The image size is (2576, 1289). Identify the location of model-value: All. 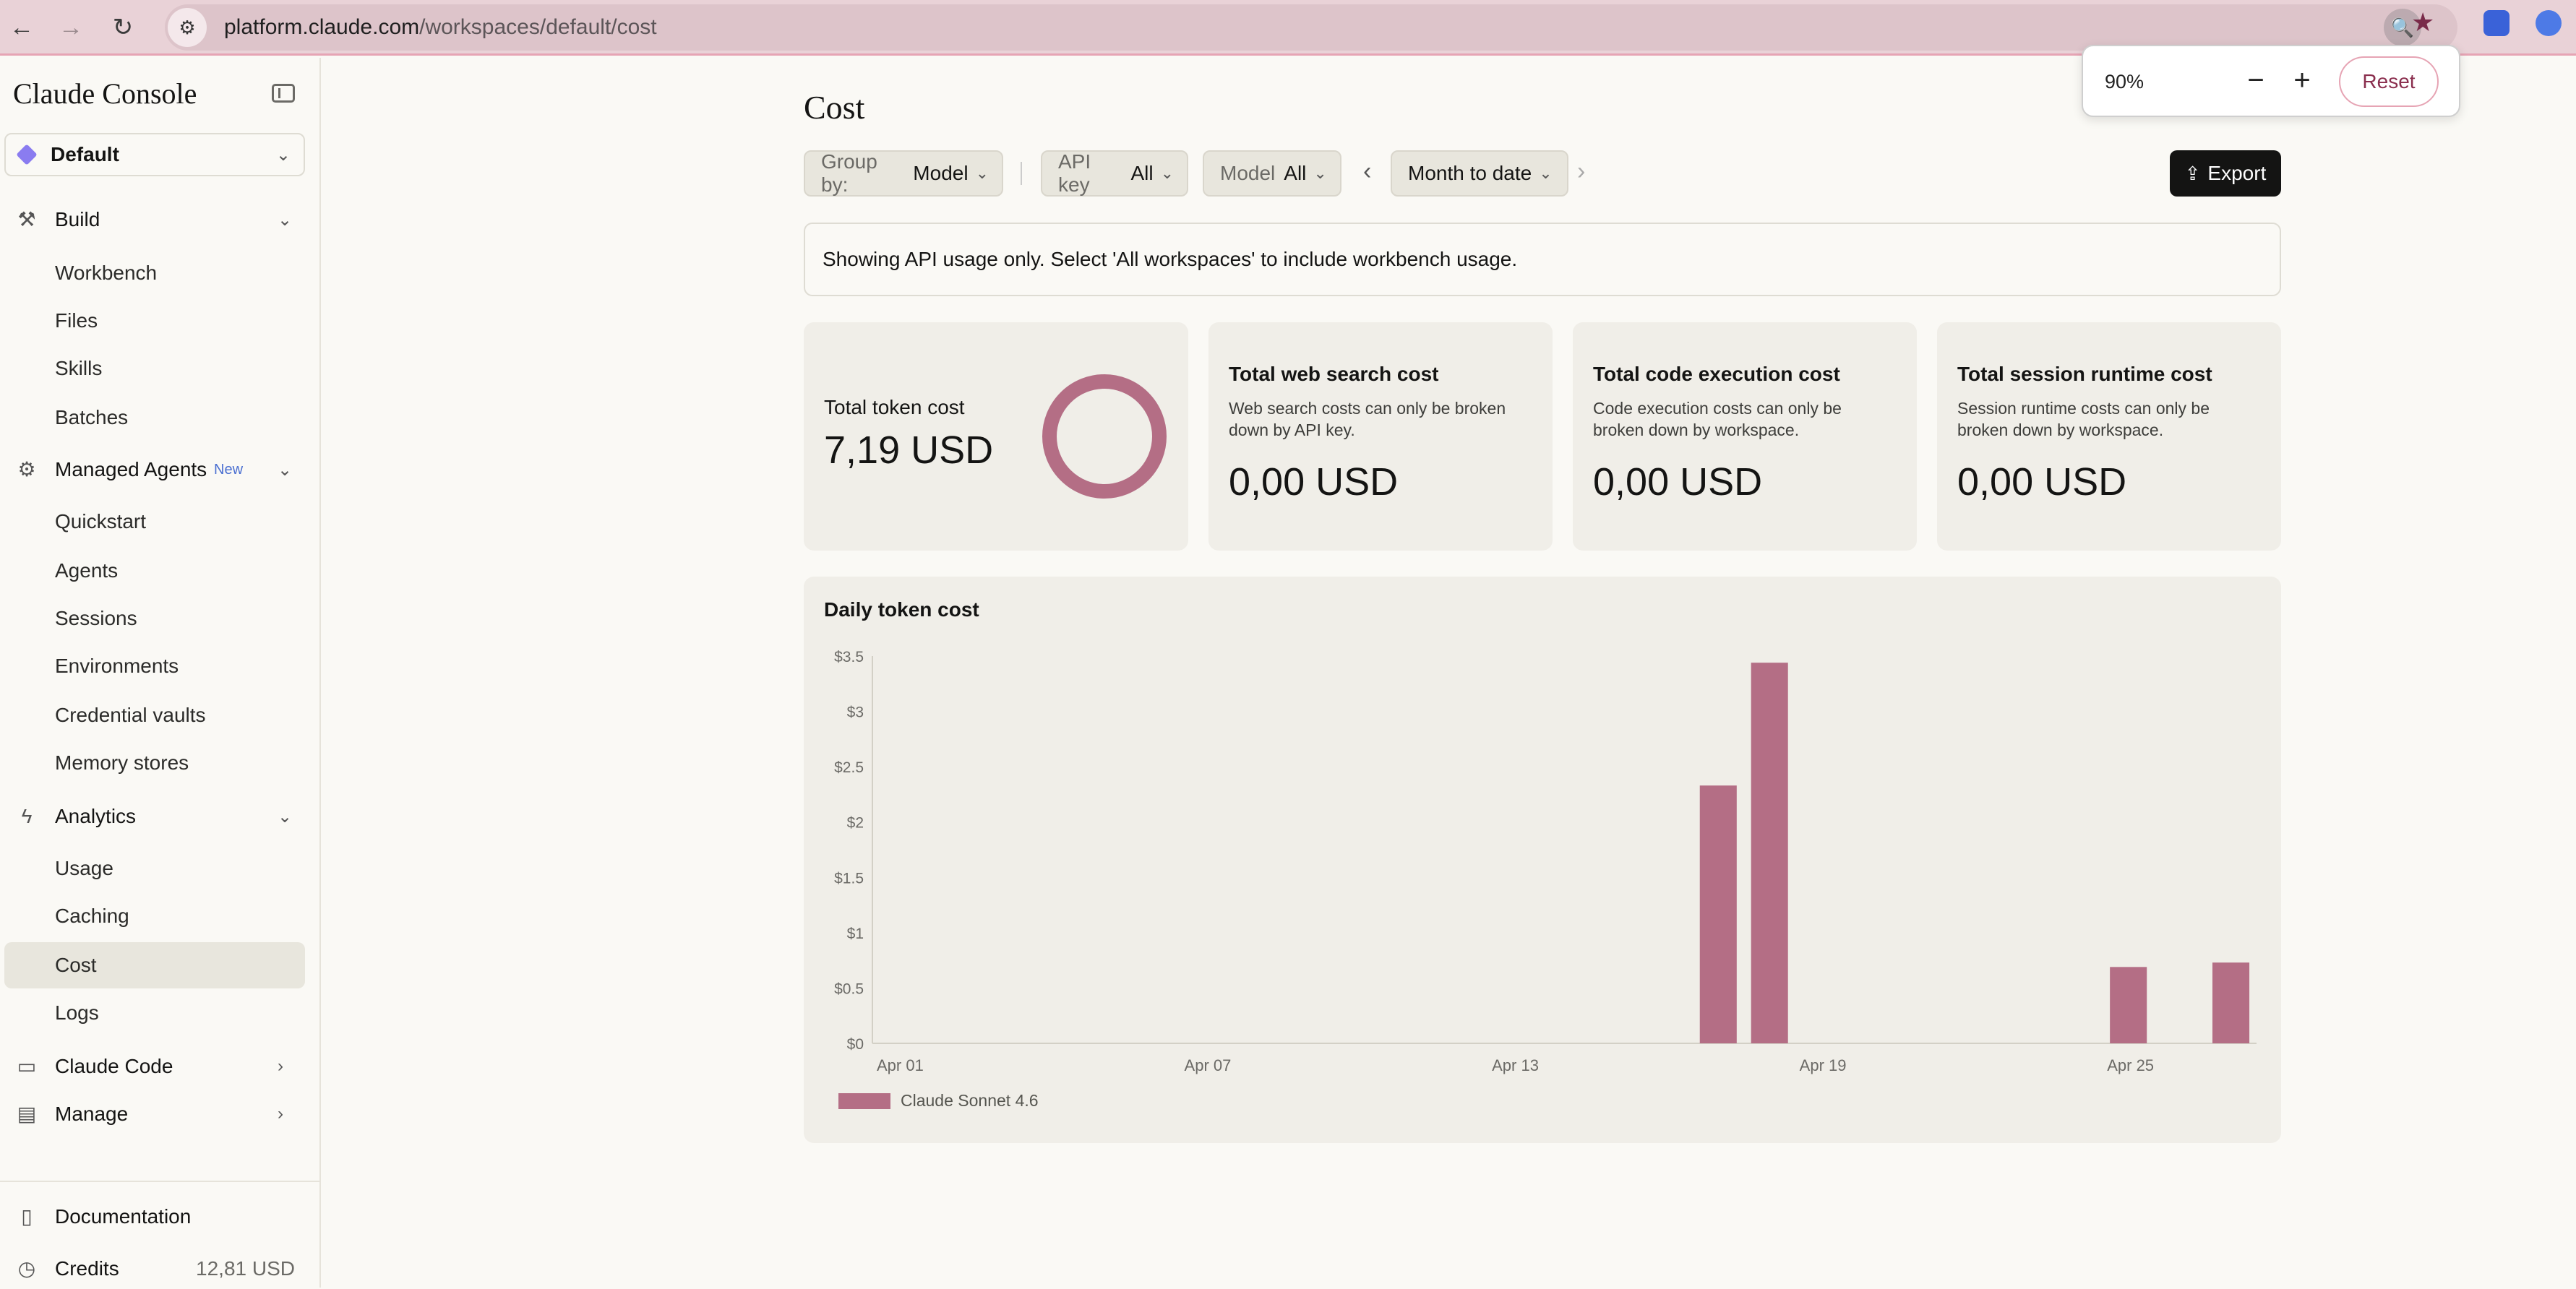
(1295, 173).